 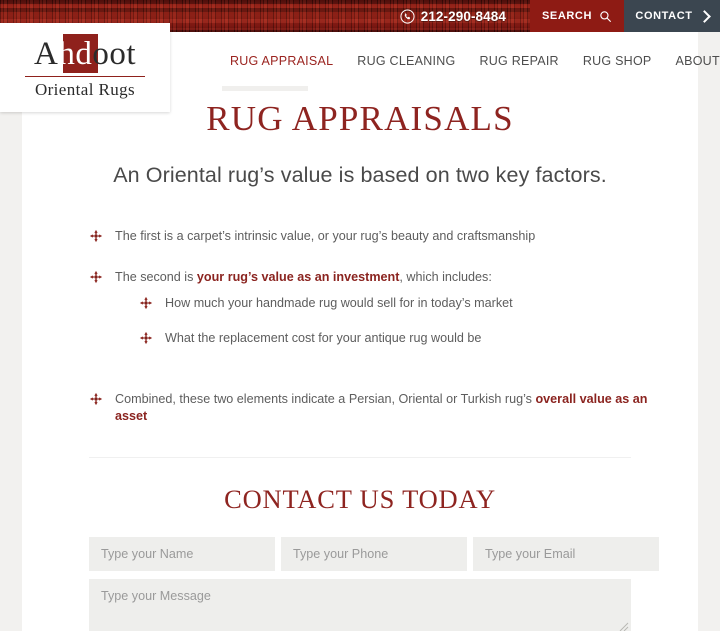 What do you see at coordinates (518, 61) in the screenshot?
I see `nav-item-rug-repair: RUG REPAIR` at bounding box center [518, 61].